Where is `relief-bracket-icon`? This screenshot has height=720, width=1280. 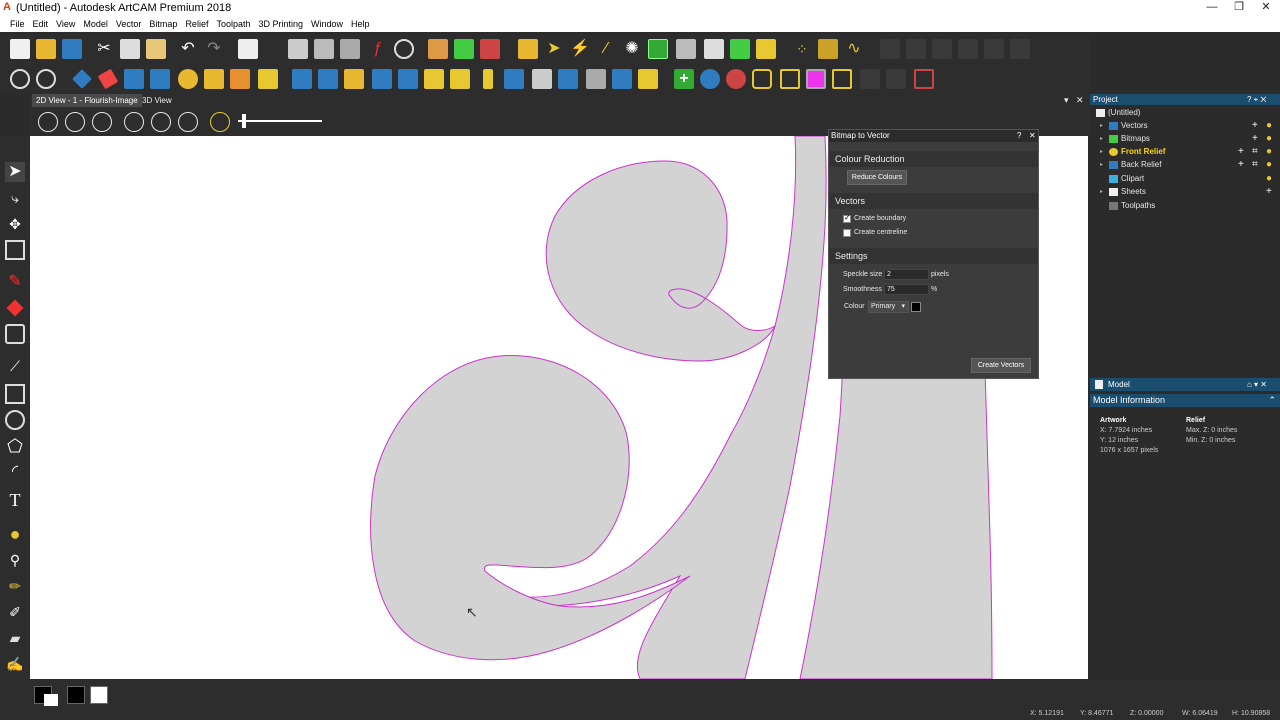 relief-bracket-icon is located at coordinates (790, 79).